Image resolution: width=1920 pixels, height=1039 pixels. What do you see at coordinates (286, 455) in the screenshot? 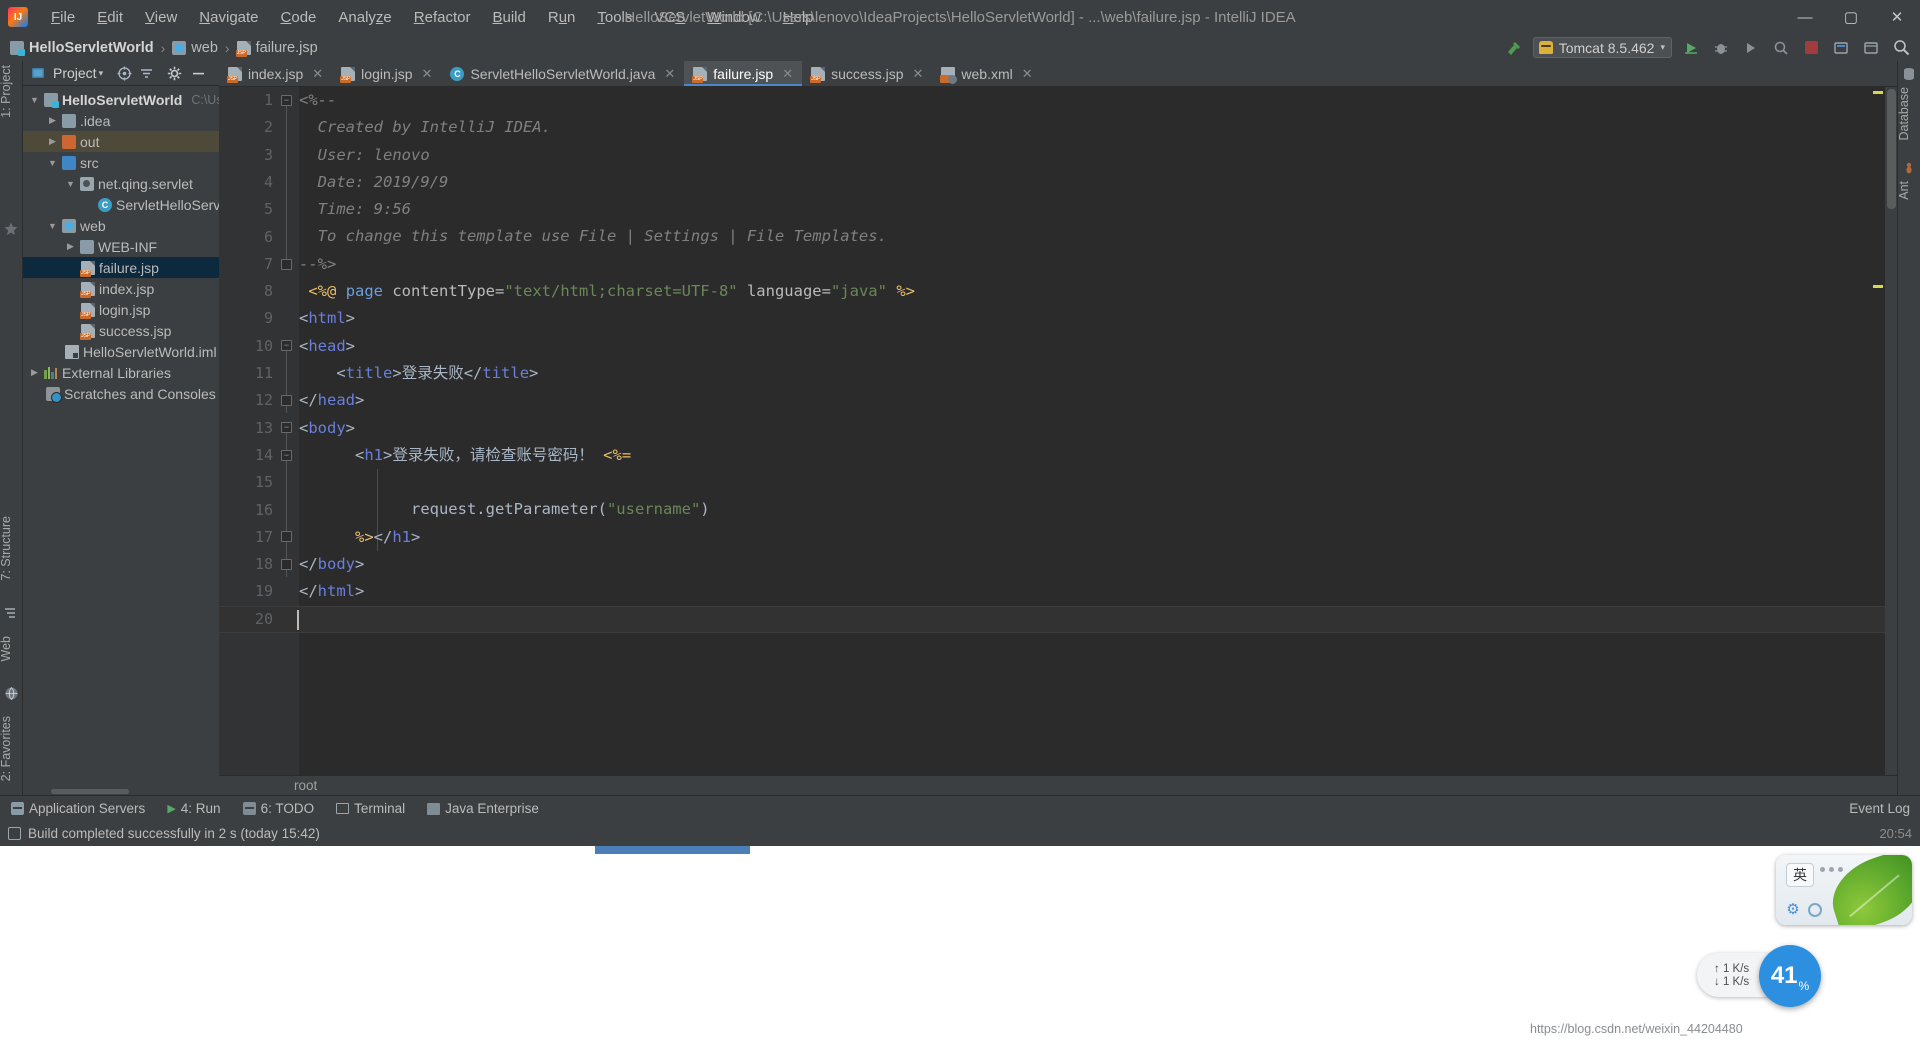
I see `fold-marker-h1: −` at bounding box center [286, 455].